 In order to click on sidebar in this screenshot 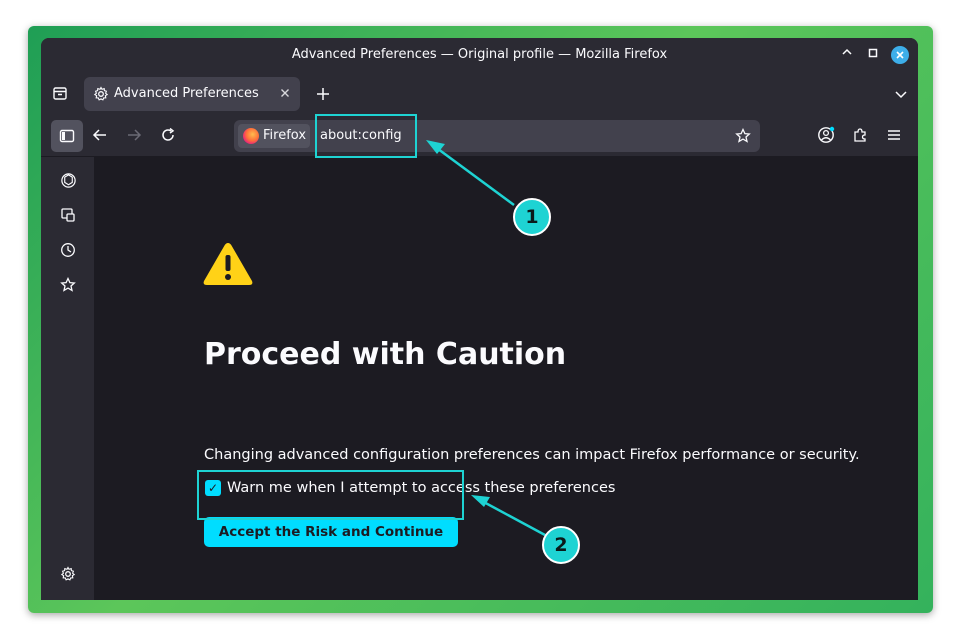, I will do `click(67, 378)`.